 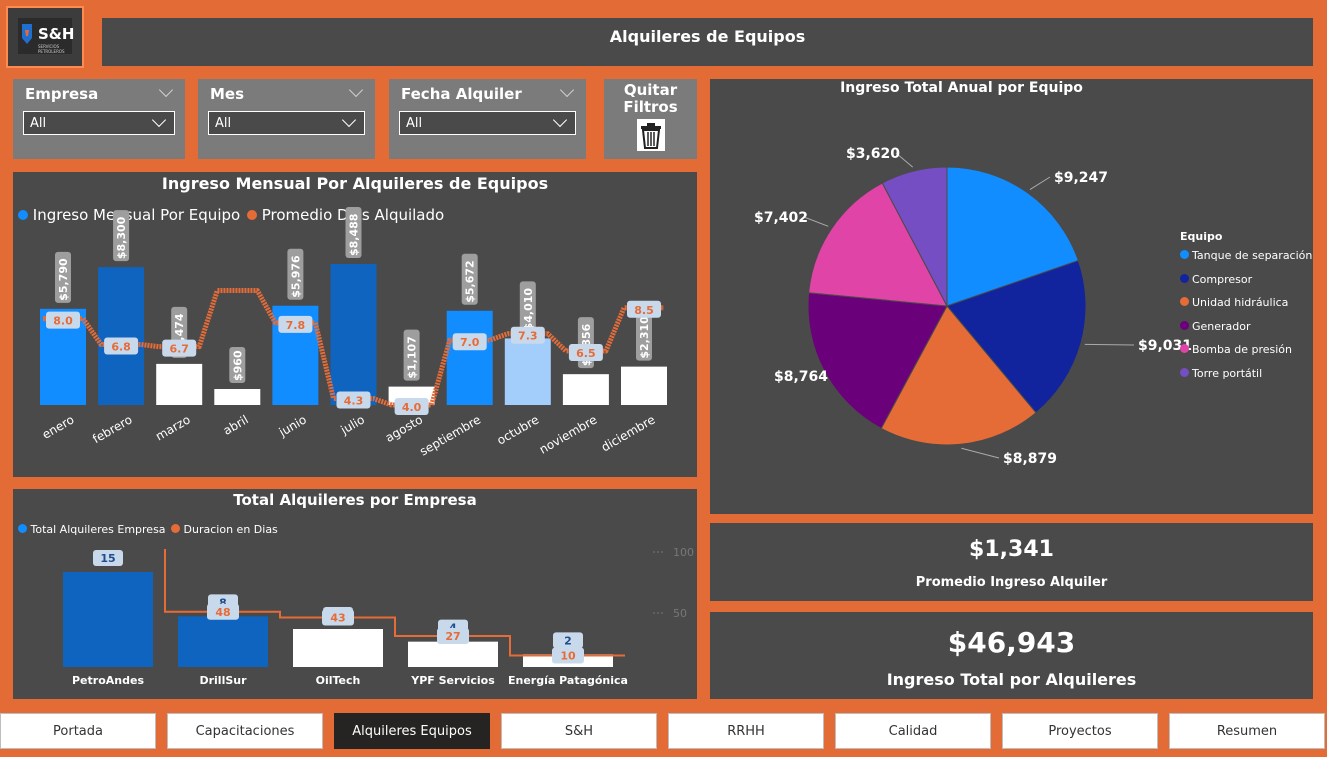 I want to click on tab-rrhh: RRHH, so click(x=746, y=731).